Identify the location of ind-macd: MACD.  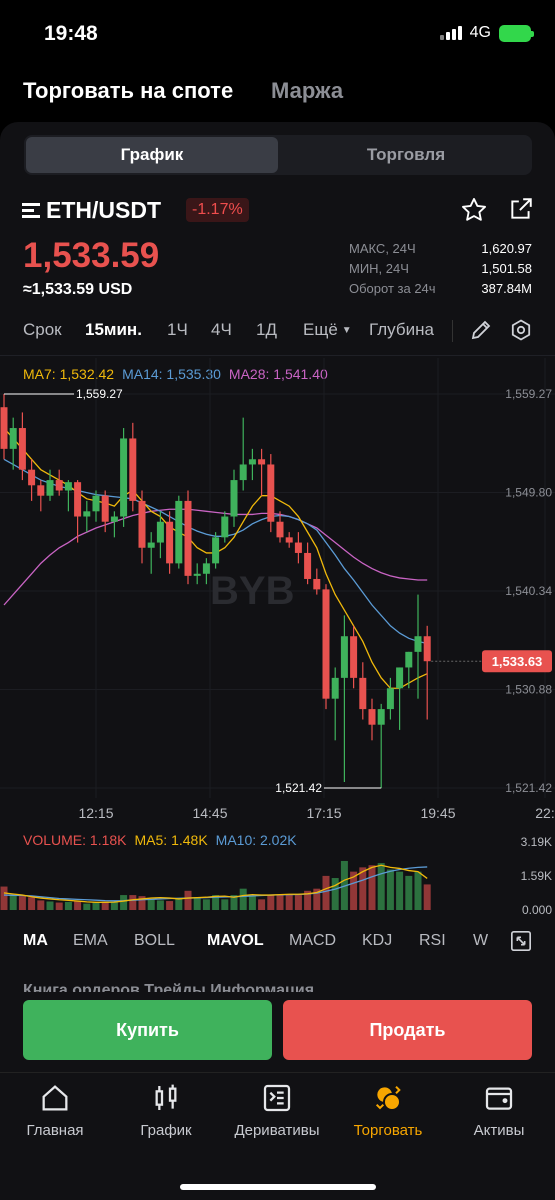
(312, 941).